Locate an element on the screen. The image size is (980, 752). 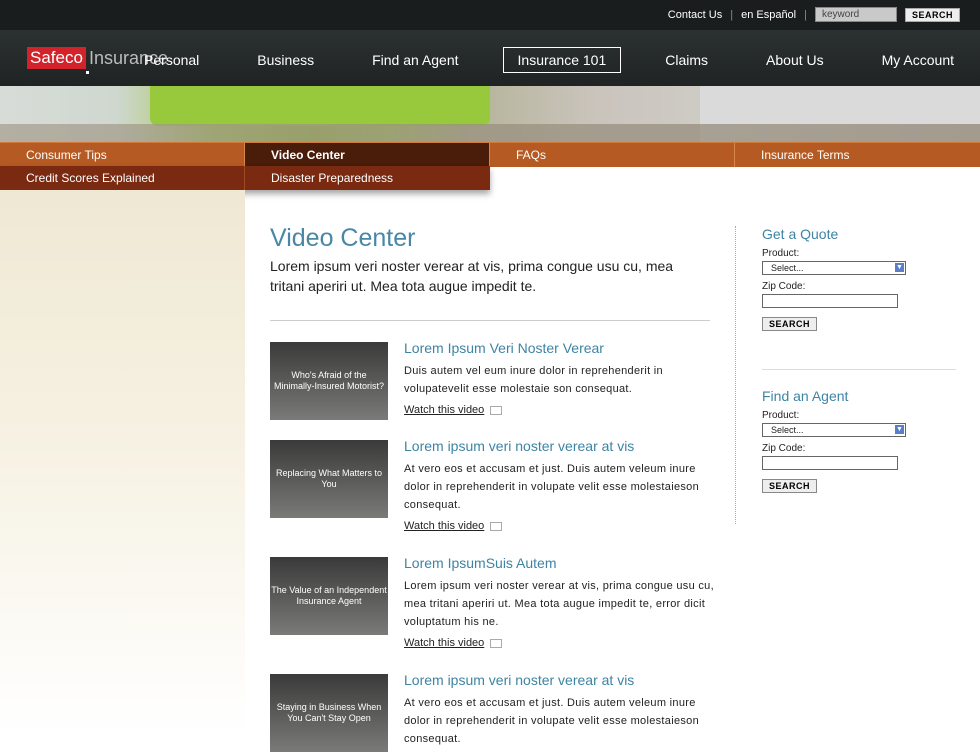
hero-banner-image is located at coordinates (490, 114).